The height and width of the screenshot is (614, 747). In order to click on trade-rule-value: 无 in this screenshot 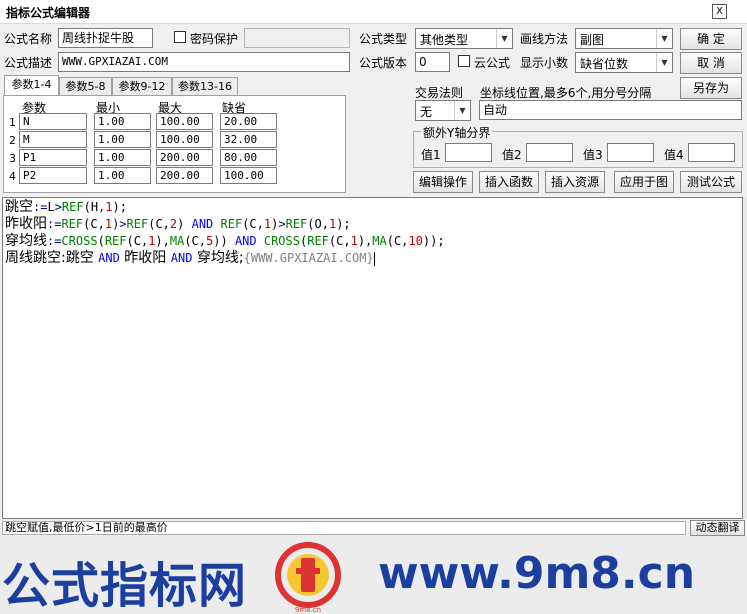, I will do `click(426, 112)`.